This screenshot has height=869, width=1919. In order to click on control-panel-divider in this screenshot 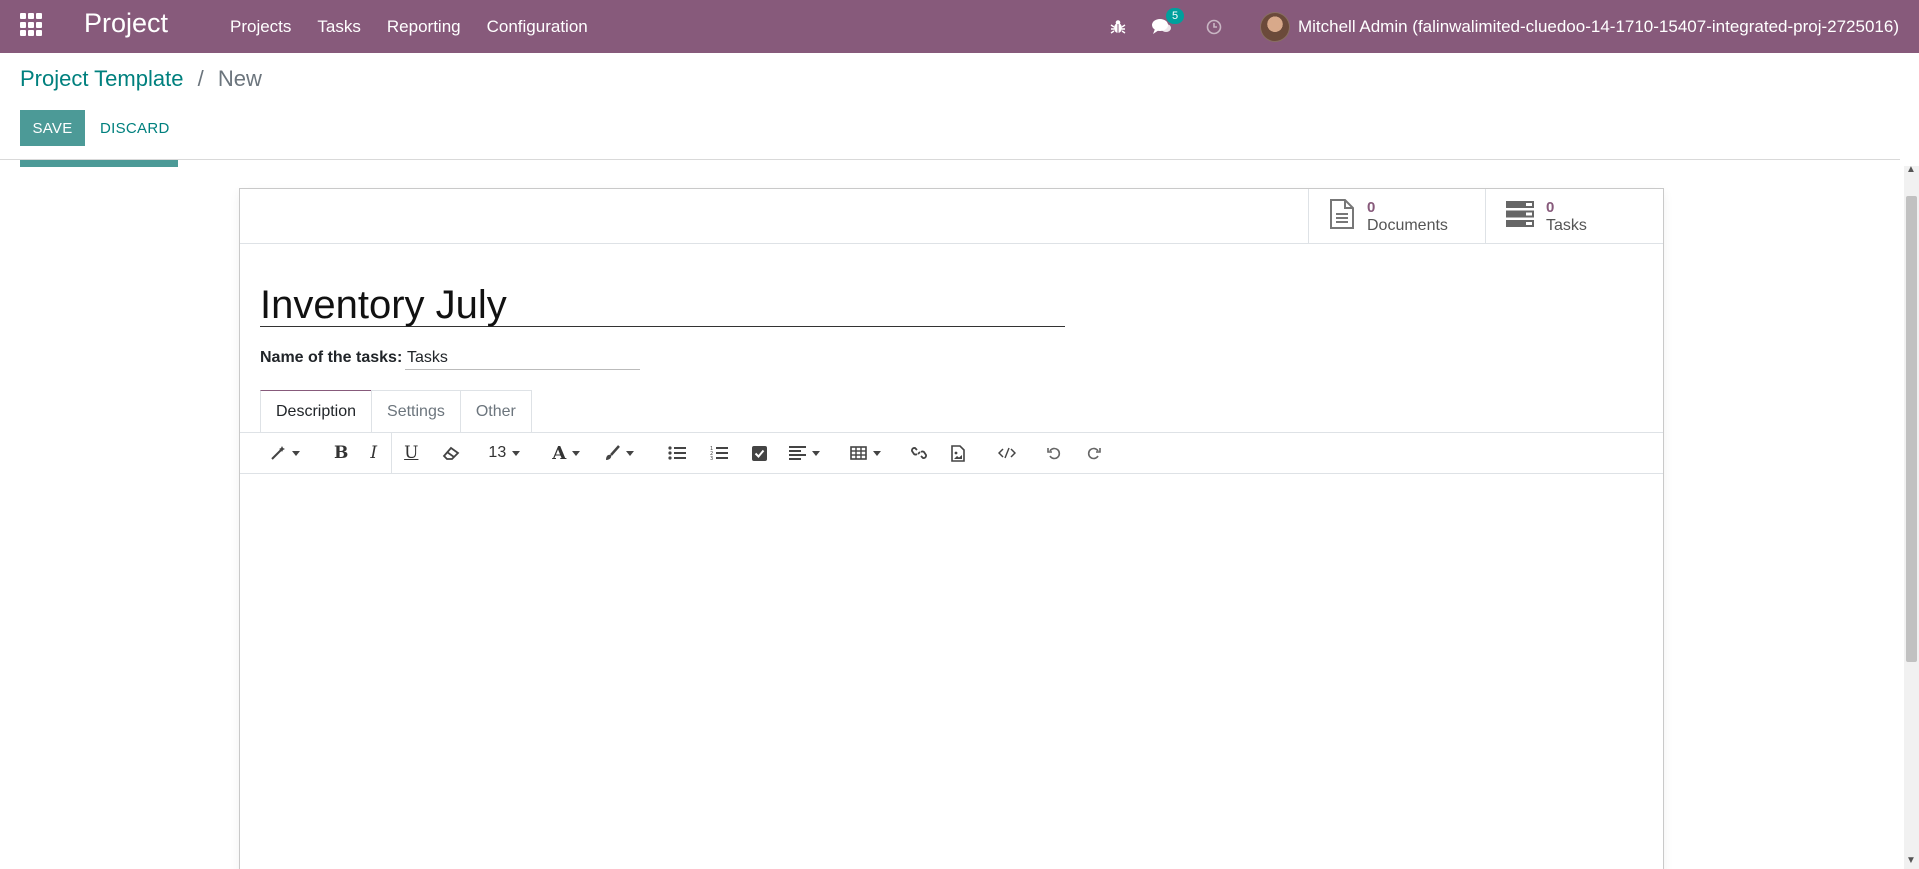, I will do `click(950, 159)`.